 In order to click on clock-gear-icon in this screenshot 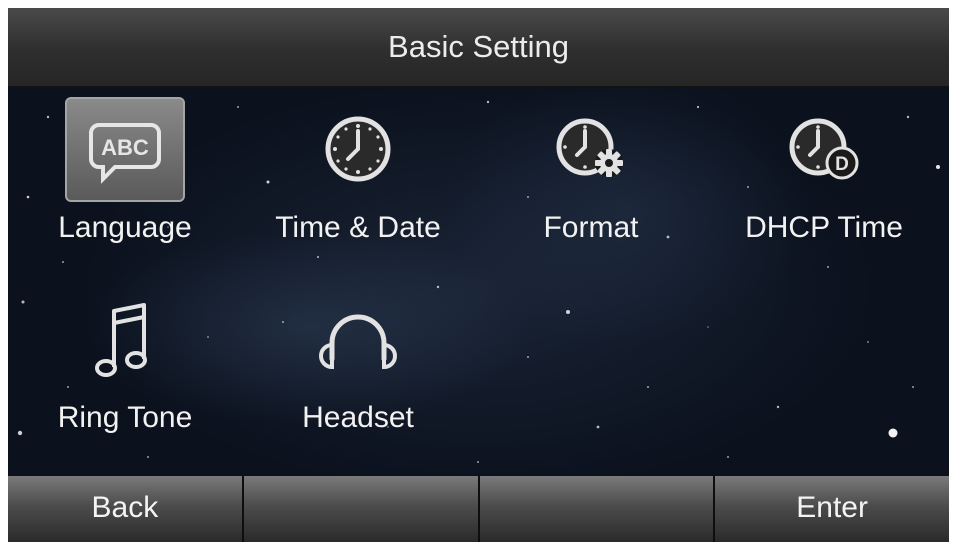, I will do `click(589, 147)`.